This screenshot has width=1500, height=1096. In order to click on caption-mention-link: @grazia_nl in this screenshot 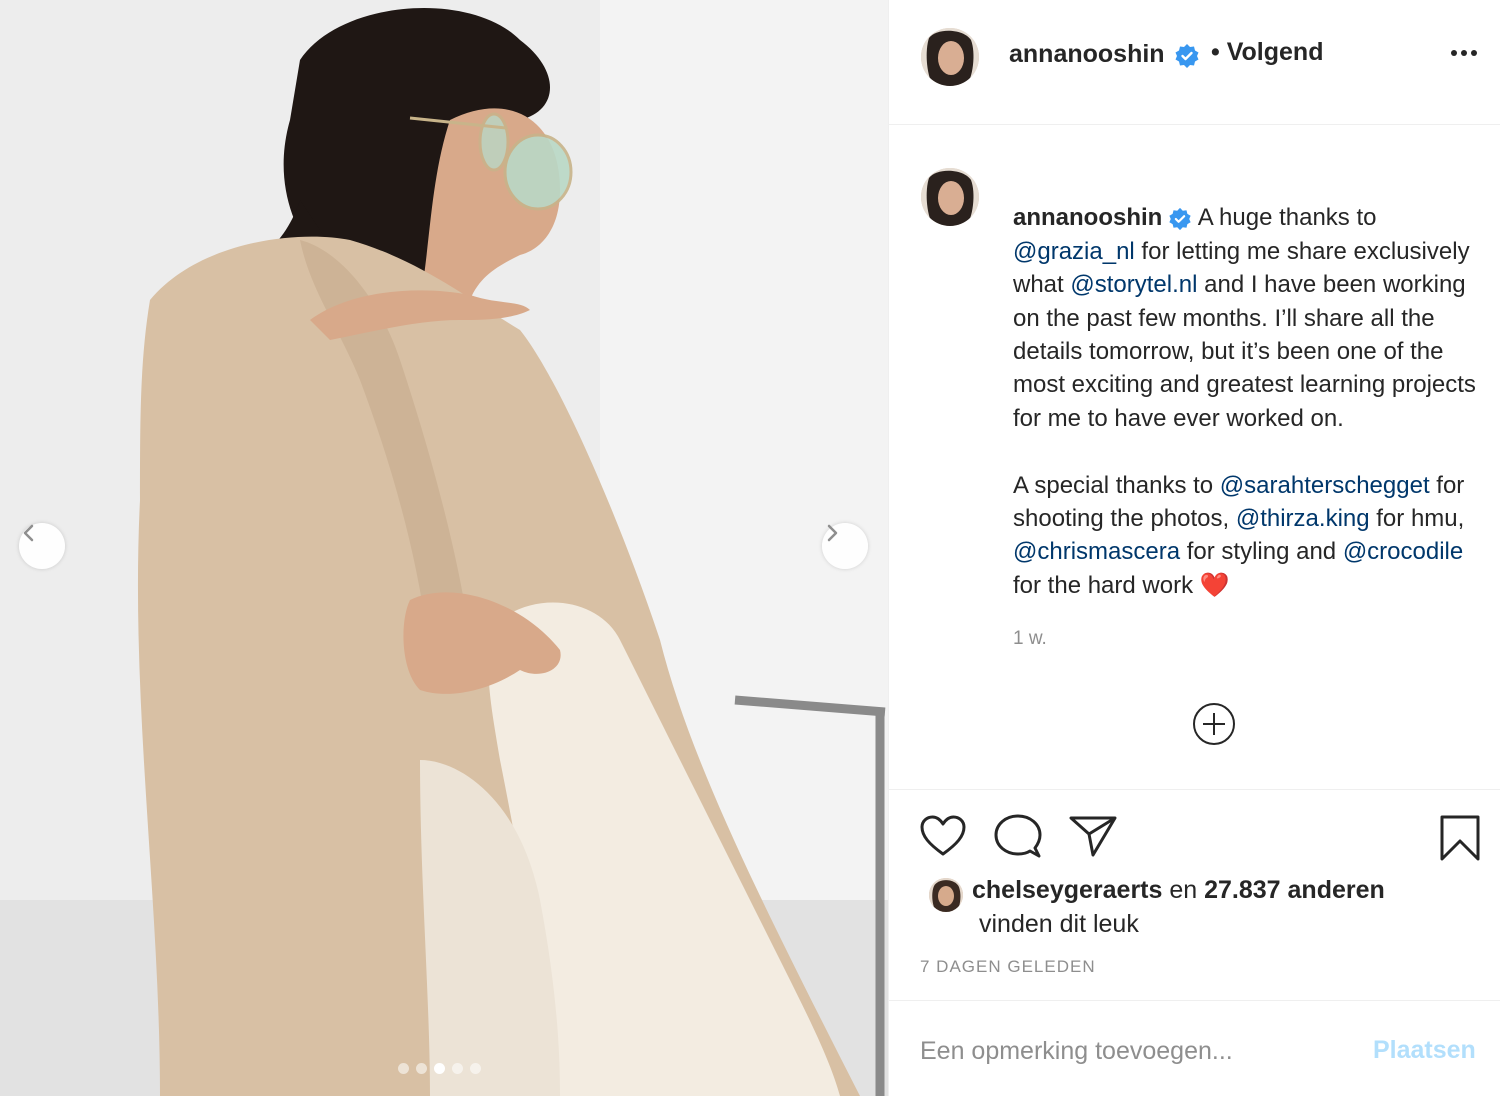, I will do `click(1074, 251)`.